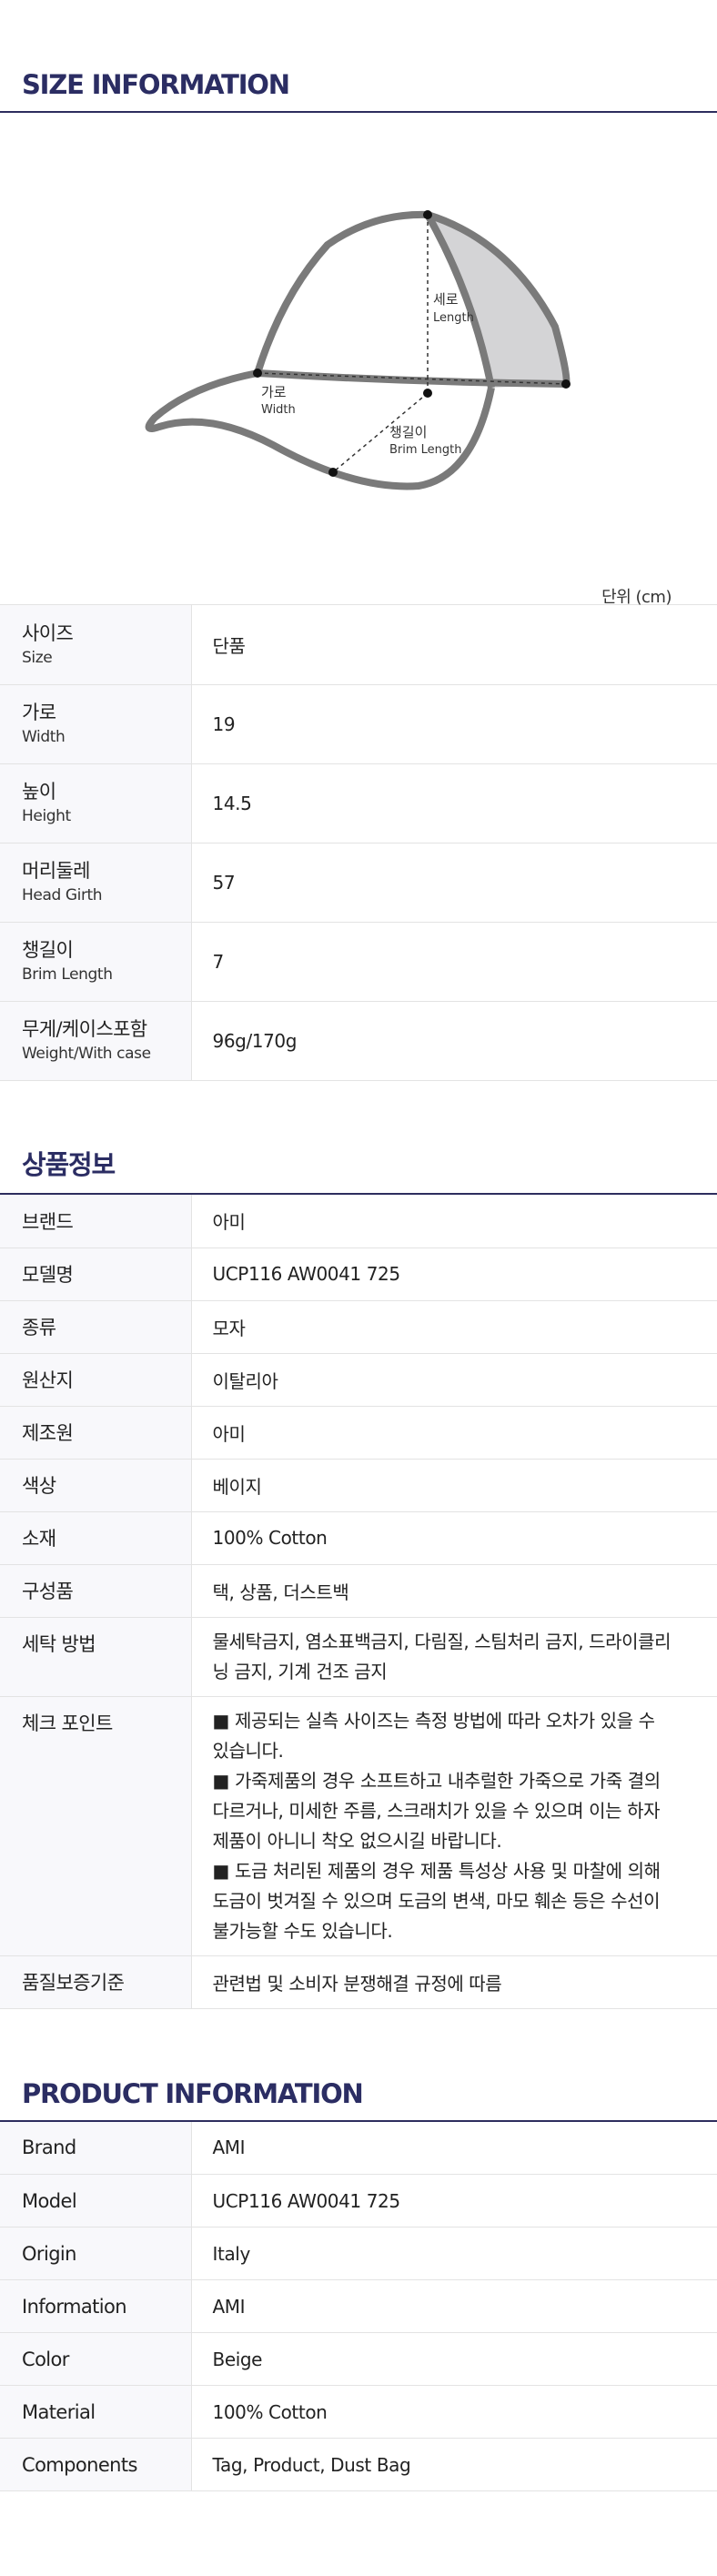  What do you see at coordinates (454, 1538) in the screenshot?
I see `info-value: 100% Cotton` at bounding box center [454, 1538].